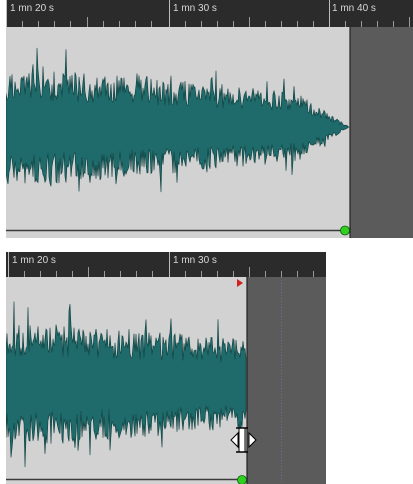 The width and height of the screenshot is (413, 484). Describe the element at coordinates (166, 265) in the screenshot. I see `timeline-ruler: 1 mn 20 s 1 mn 30 s` at that location.